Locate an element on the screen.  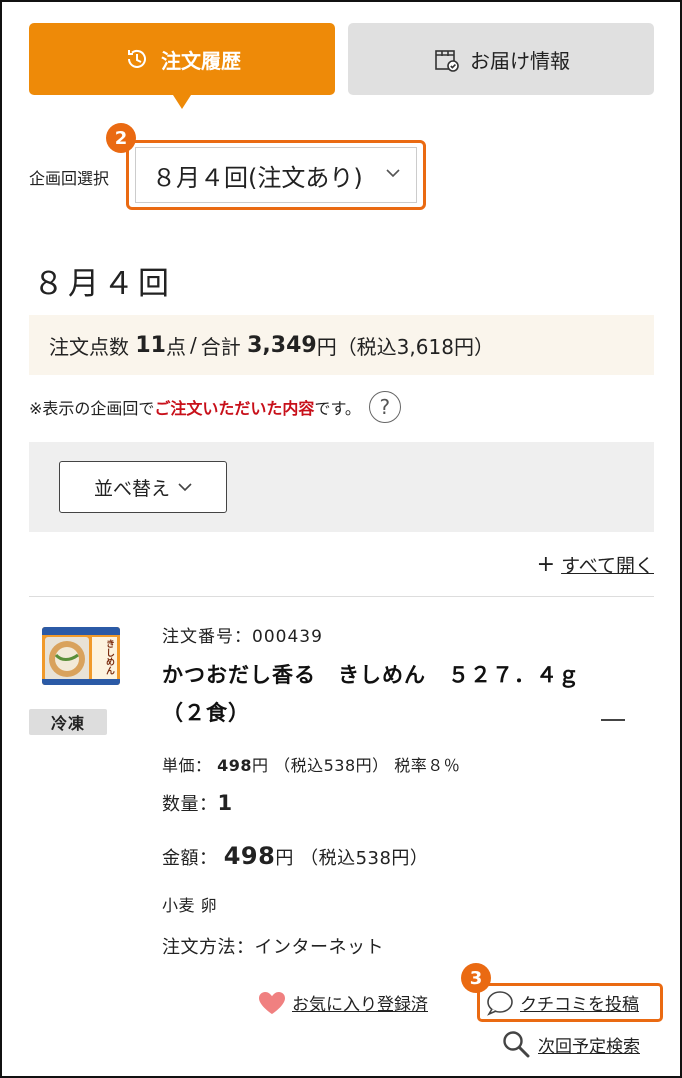
summary-tax-included: （税込3,618円） is located at coordinates (415, 346).